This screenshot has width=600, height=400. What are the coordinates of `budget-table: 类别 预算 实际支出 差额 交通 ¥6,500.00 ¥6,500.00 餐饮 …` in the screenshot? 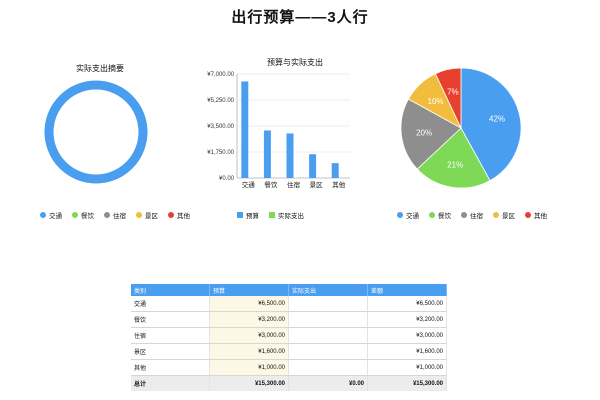 It's located at (289, 337).